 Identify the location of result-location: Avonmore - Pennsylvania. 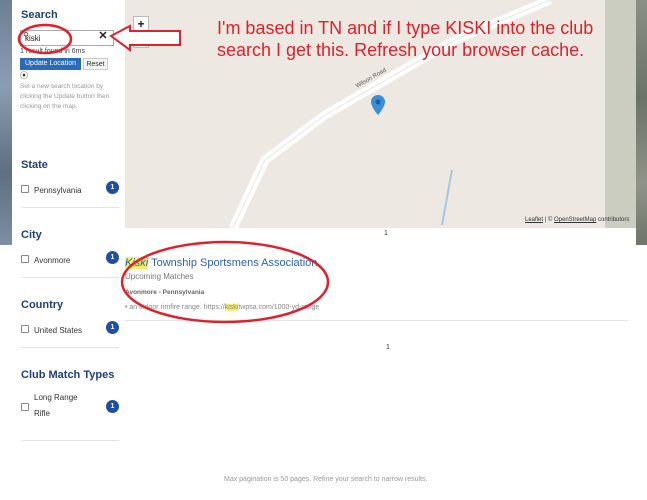
(165, 292).